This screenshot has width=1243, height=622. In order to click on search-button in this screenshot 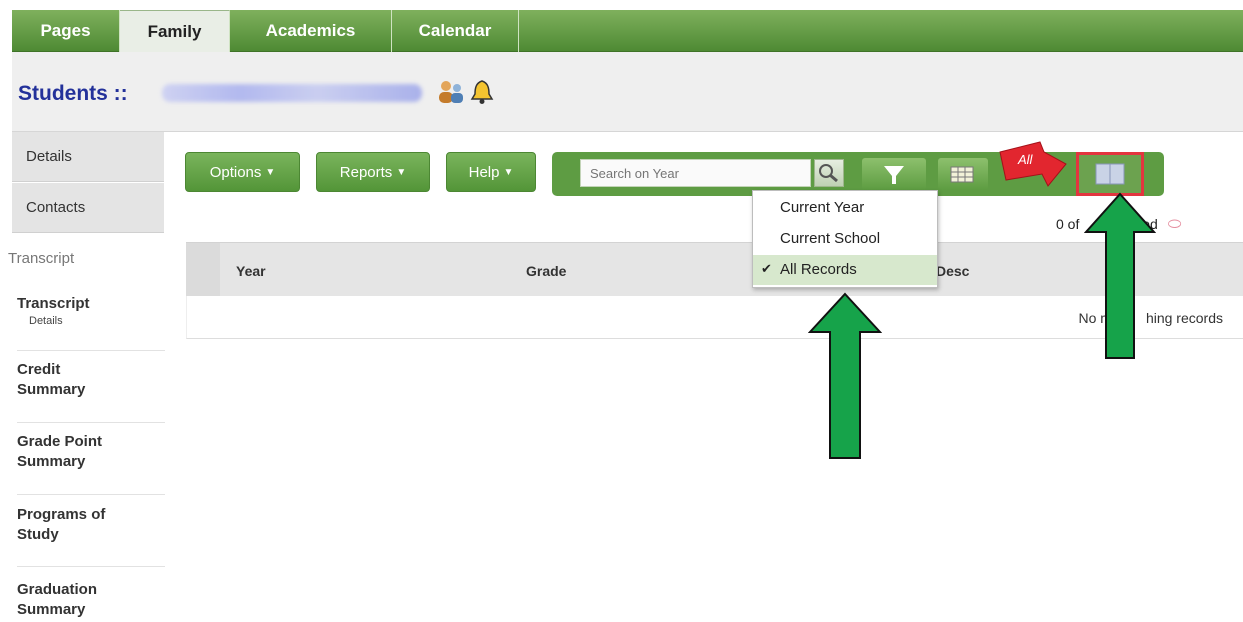, I will do `click(829, 173)`.